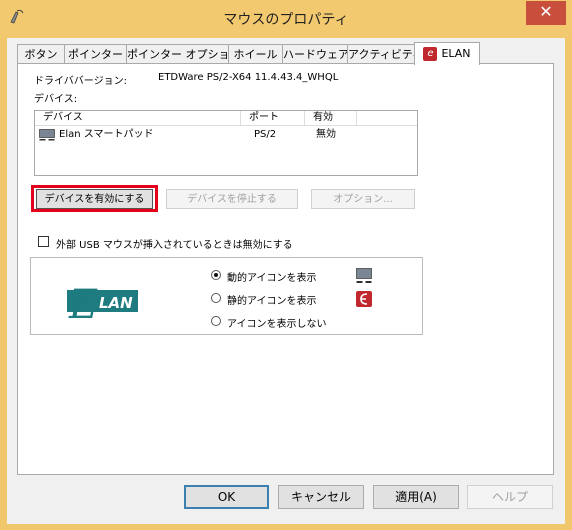 The width and height of the screenshot is (572, 530). I want to click on tab-elan: e ELAN, so click(447, 53).